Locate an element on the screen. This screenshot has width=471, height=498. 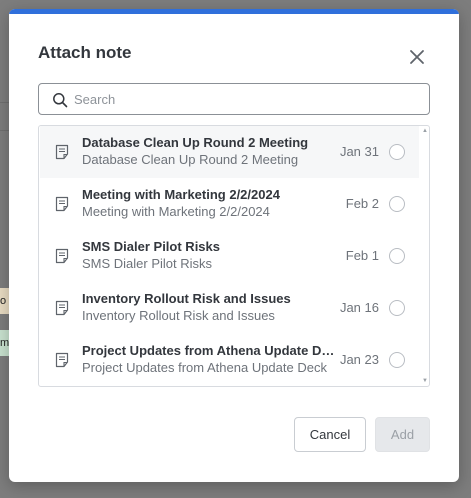
note-date: Jan 23 is located at coordinates (359, 359).